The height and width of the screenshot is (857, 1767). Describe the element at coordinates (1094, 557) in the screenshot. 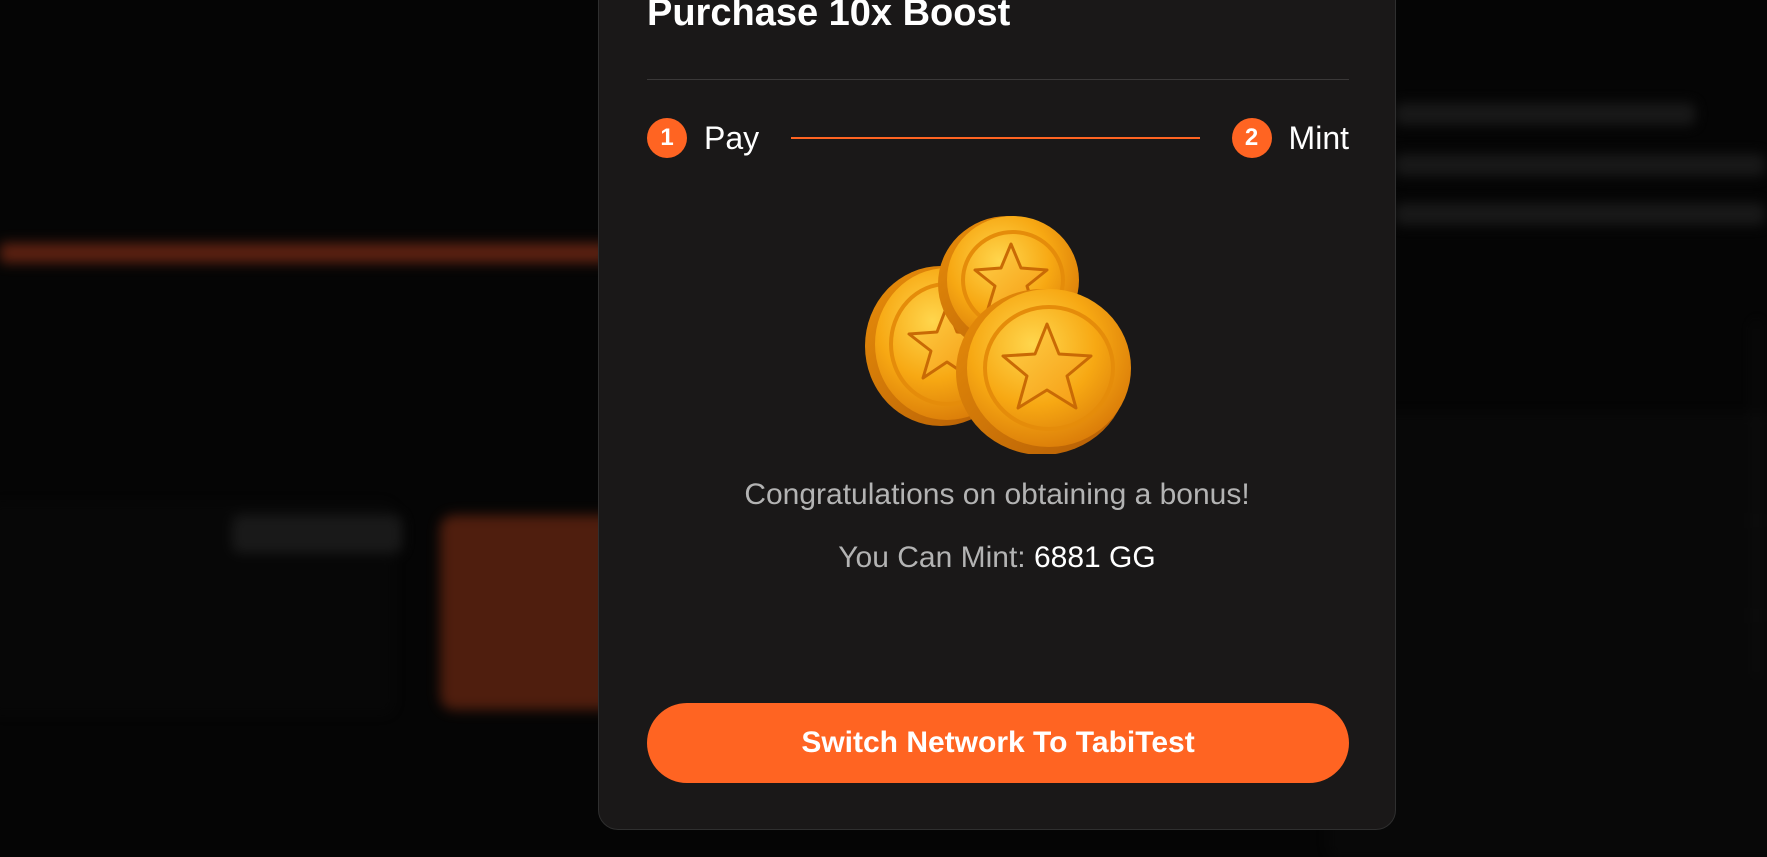

I see `mint-amount-value: 6881 GG` at that location.